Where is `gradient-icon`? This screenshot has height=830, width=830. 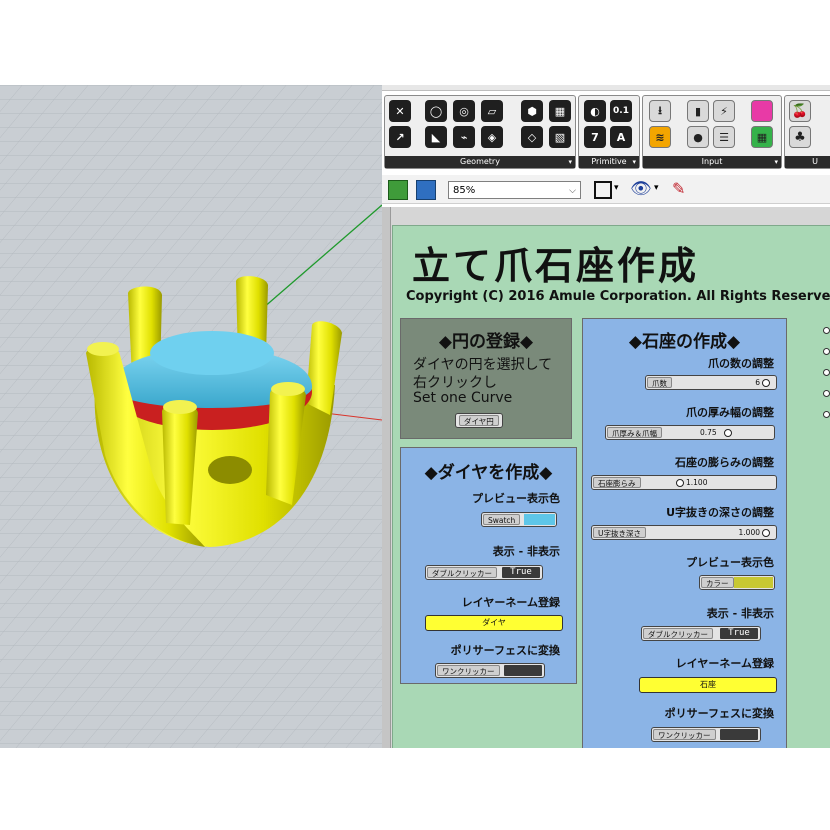 gradient-icon is located at coordinates (762, 111).